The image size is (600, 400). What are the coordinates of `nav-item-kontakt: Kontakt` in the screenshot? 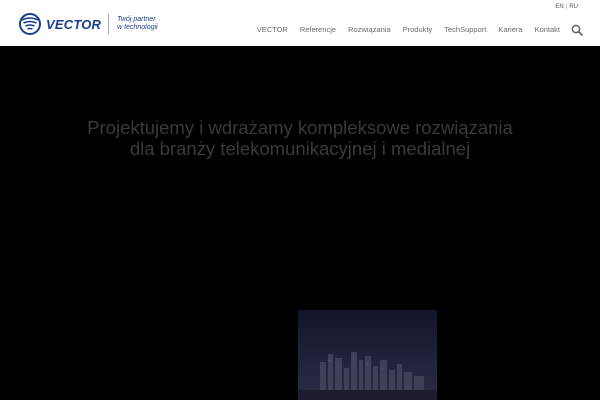 It's located at (547, 29).